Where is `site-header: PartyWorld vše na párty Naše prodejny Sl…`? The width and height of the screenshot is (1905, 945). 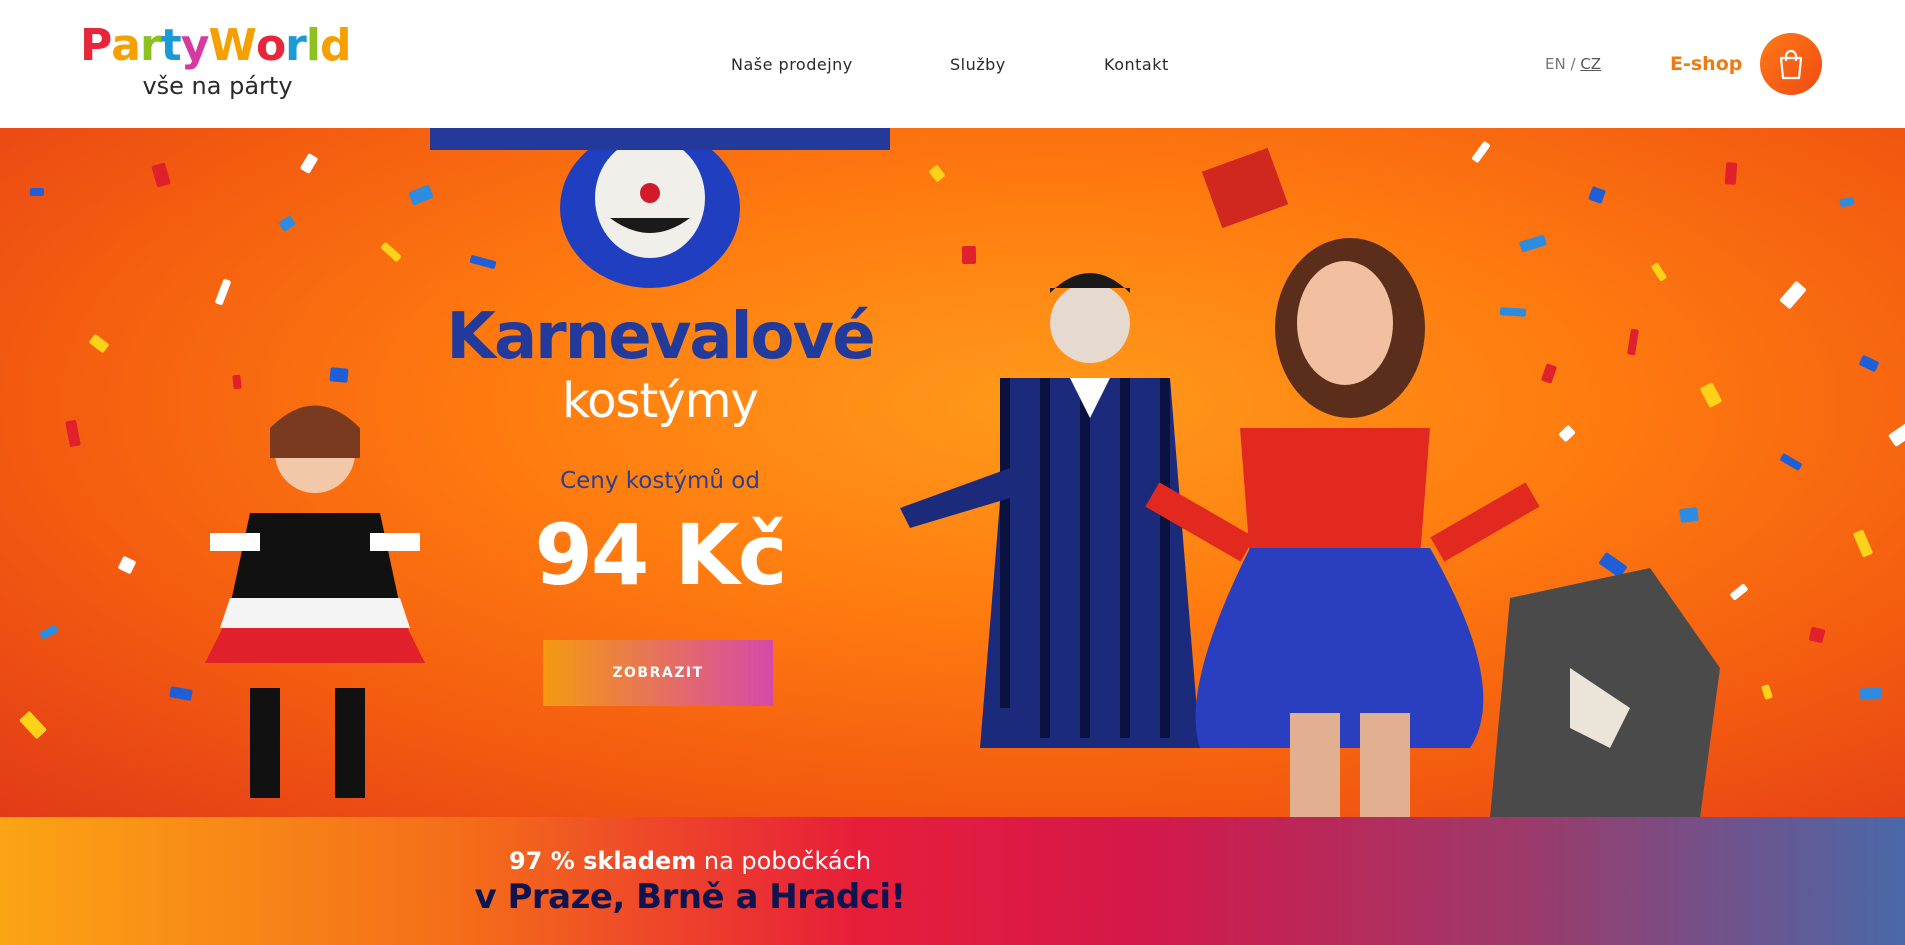 site-header: PartyWorld vše na párty Naše prodejny Sl… is located at coordinates (952, 64).